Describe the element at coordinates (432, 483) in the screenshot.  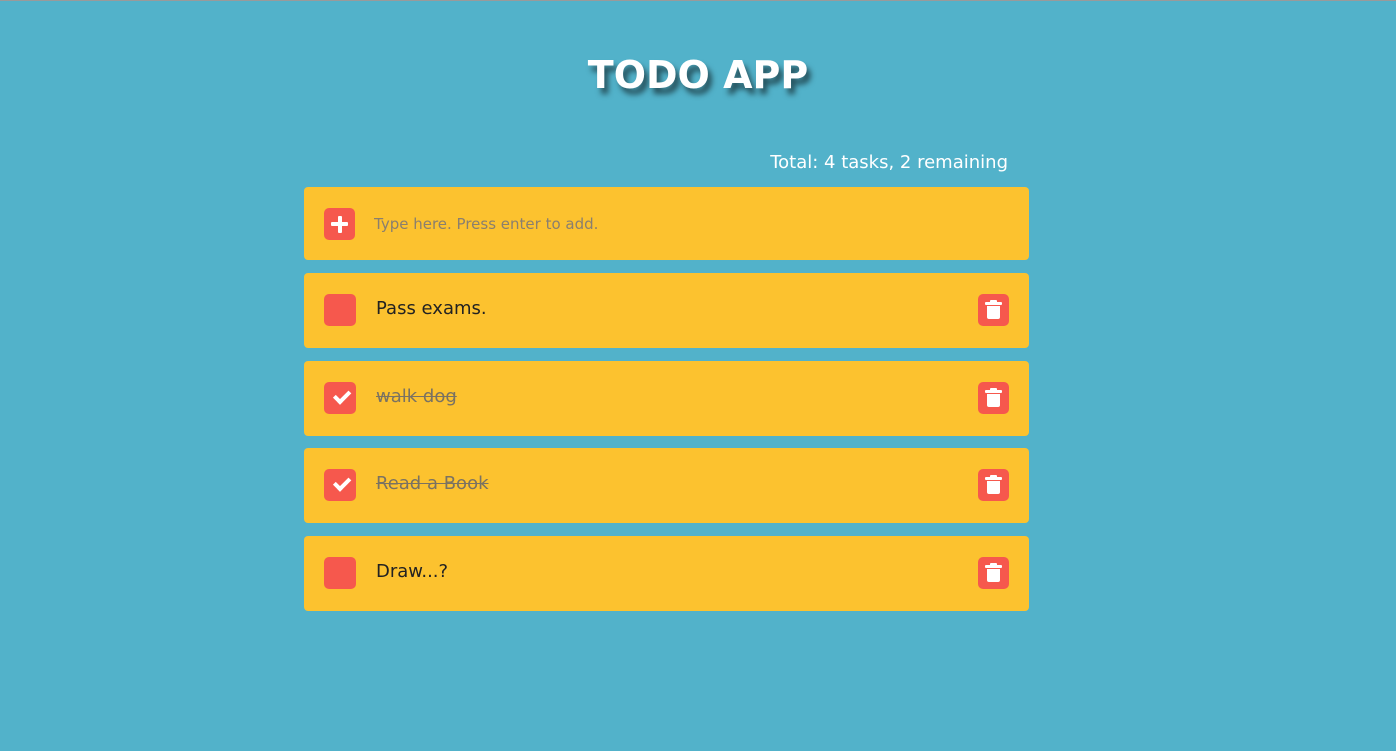
I see `task-text: Read a Book` at that location.